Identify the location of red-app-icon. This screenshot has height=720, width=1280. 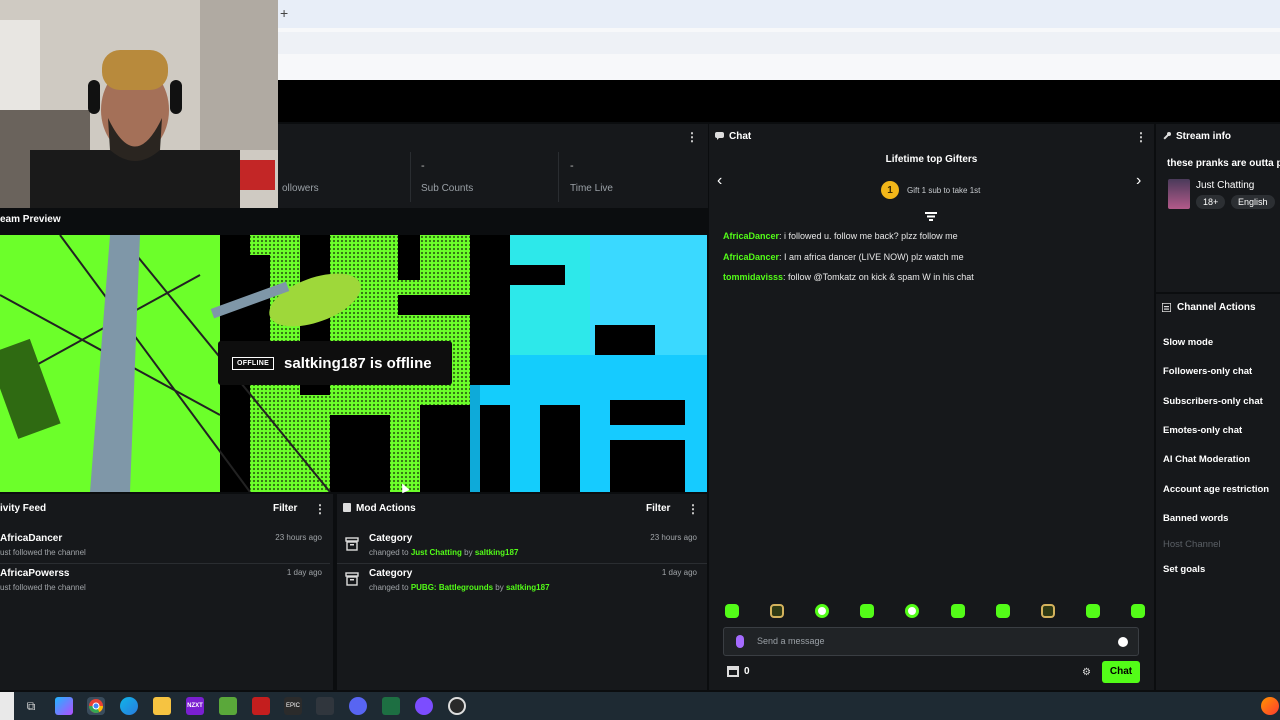
(261, 706).